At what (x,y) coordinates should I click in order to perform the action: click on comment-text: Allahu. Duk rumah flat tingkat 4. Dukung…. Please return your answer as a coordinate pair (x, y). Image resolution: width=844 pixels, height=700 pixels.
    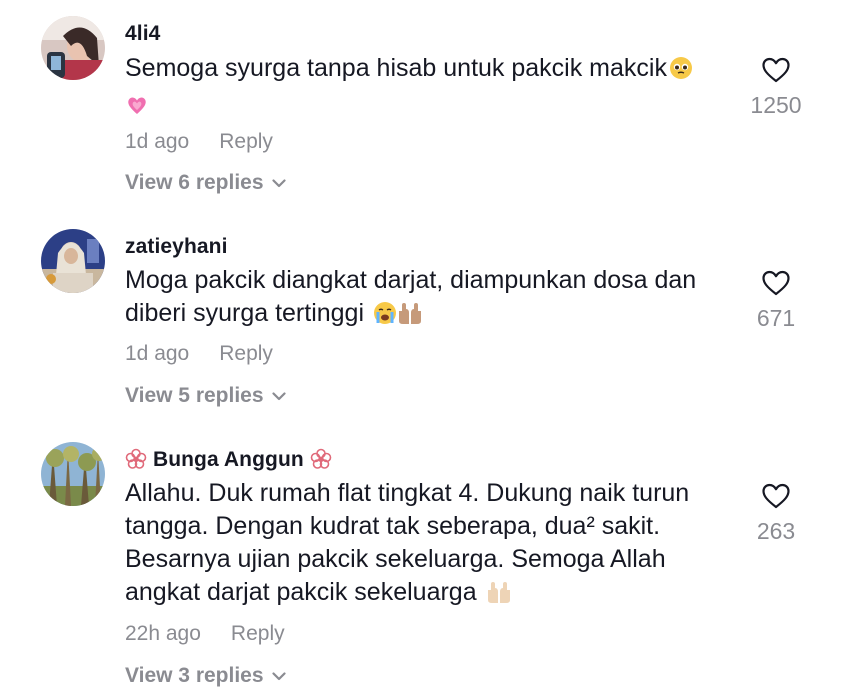
    Looking at the image, I should click on (430, 545).